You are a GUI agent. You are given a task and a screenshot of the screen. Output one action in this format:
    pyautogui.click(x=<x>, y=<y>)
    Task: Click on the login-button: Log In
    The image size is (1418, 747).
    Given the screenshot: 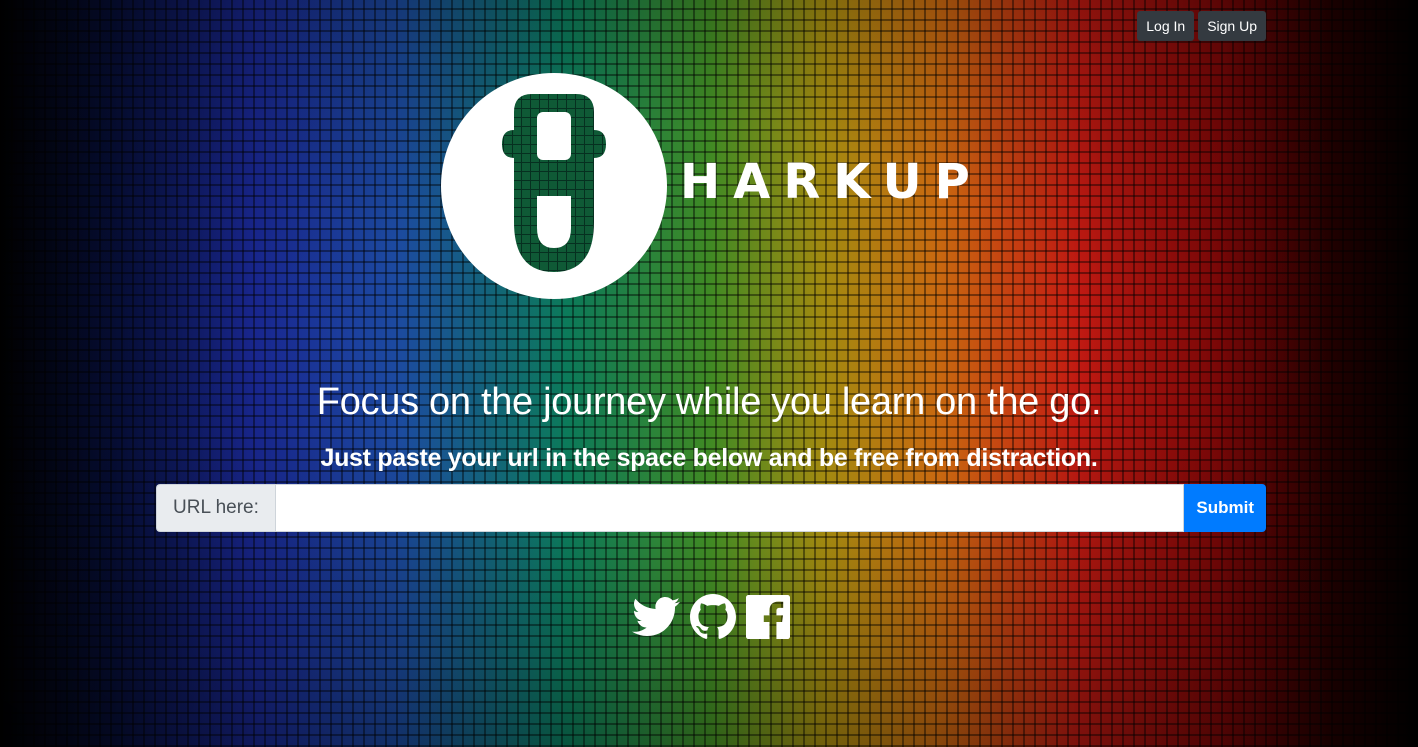 What is the action you would take?
    pyautogui.click(x=1166, y=26)
    